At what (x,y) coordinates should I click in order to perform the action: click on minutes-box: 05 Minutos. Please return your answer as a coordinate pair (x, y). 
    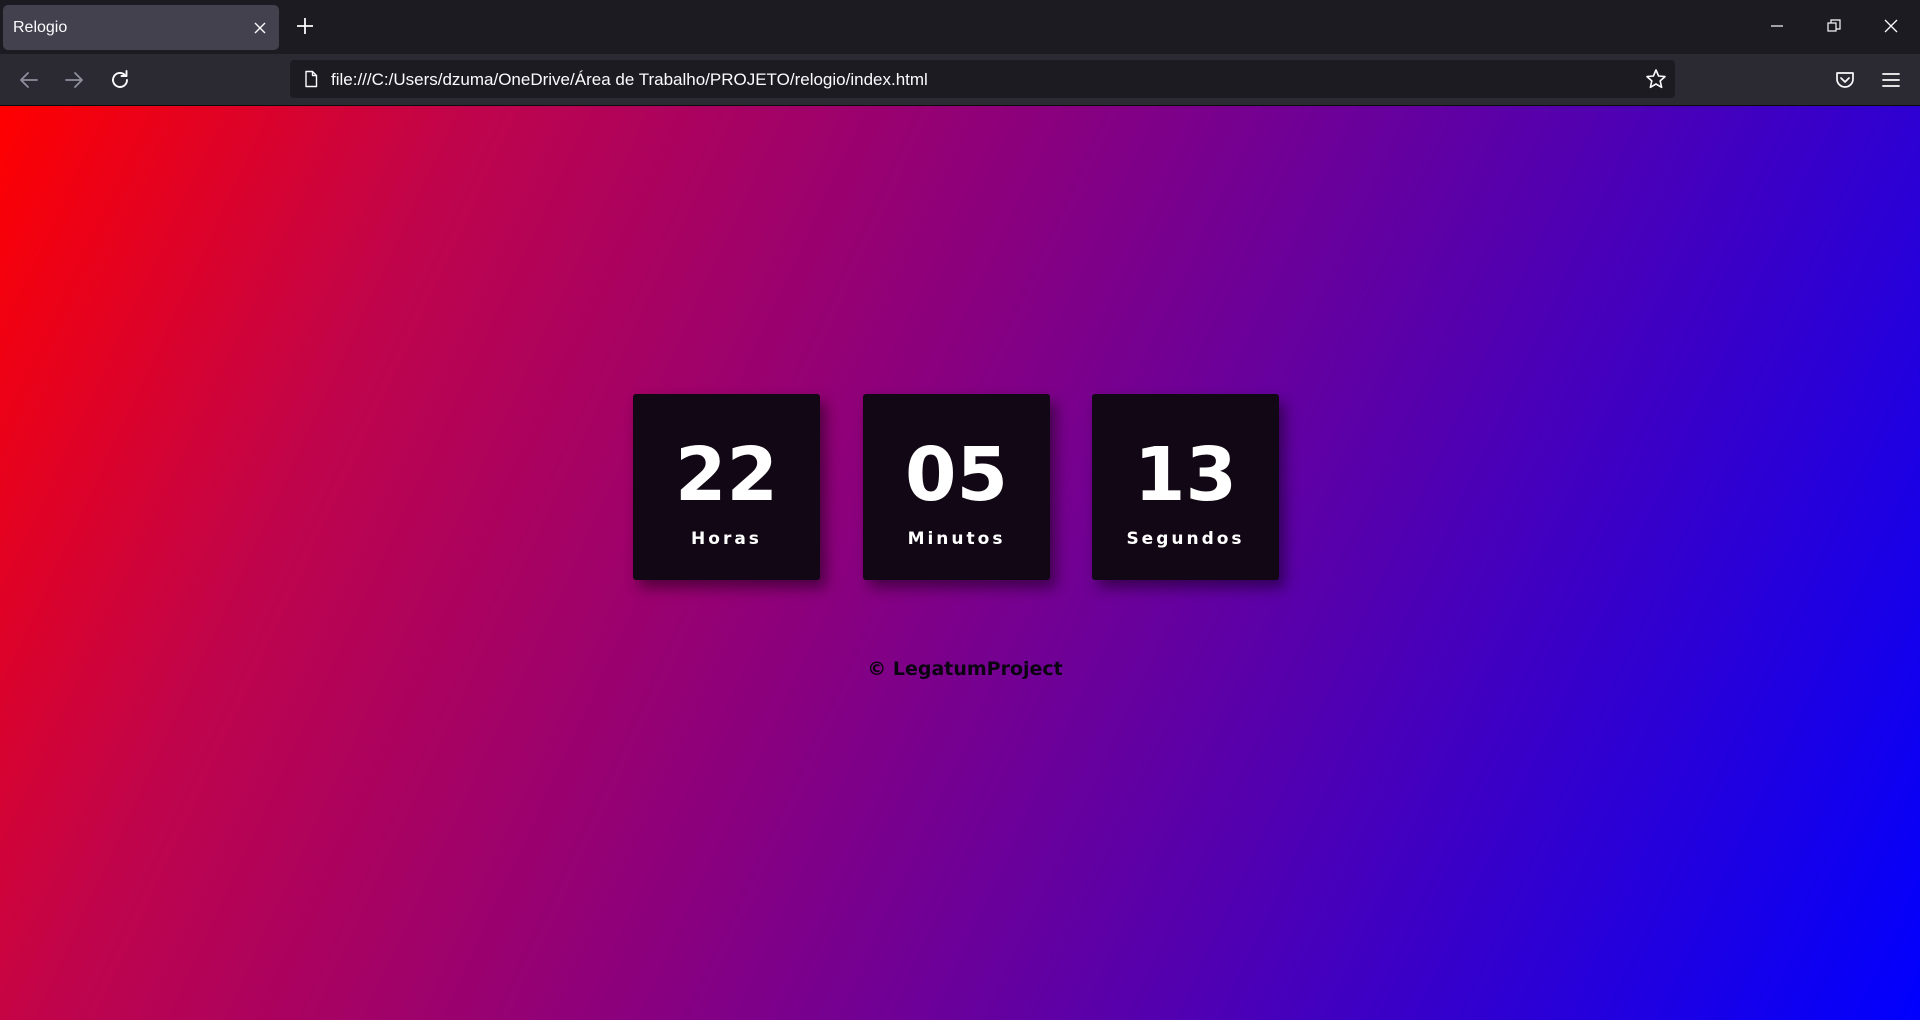
    Looking at the image, I should click on (956, 487).